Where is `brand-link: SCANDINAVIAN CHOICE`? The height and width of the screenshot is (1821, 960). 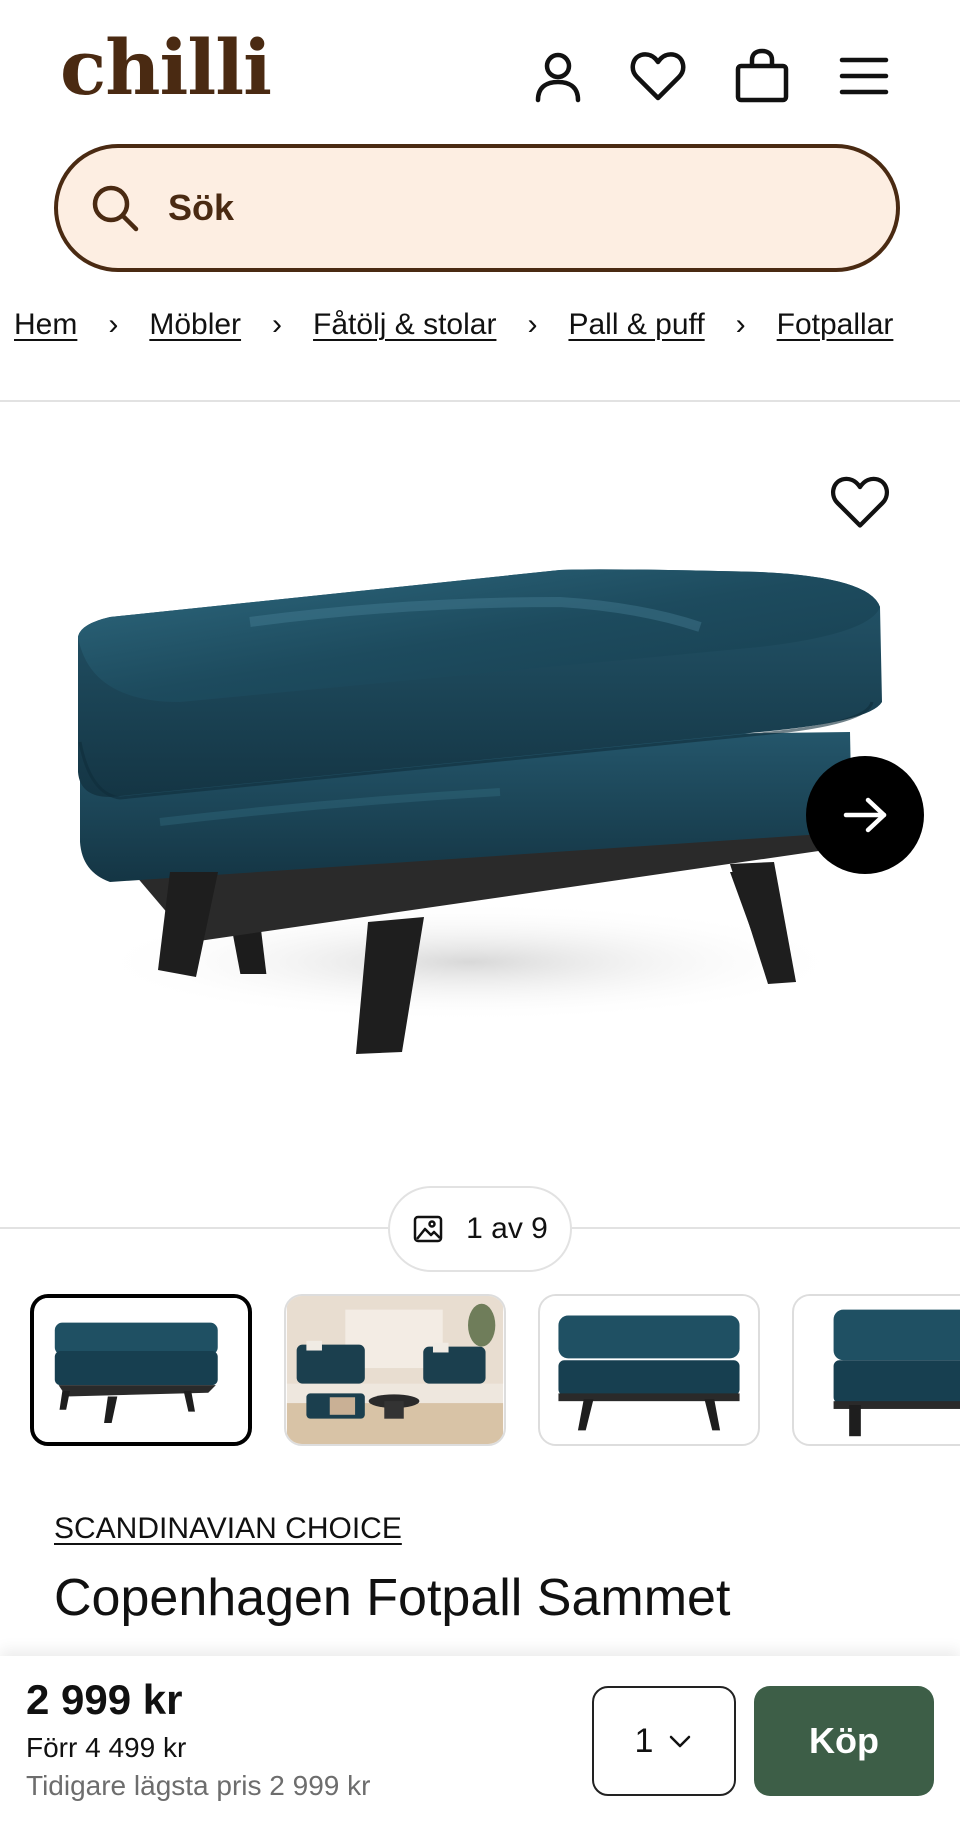 brand-link: SCANDINAVIAN CHOICE is located at coordinates (228, 1529).